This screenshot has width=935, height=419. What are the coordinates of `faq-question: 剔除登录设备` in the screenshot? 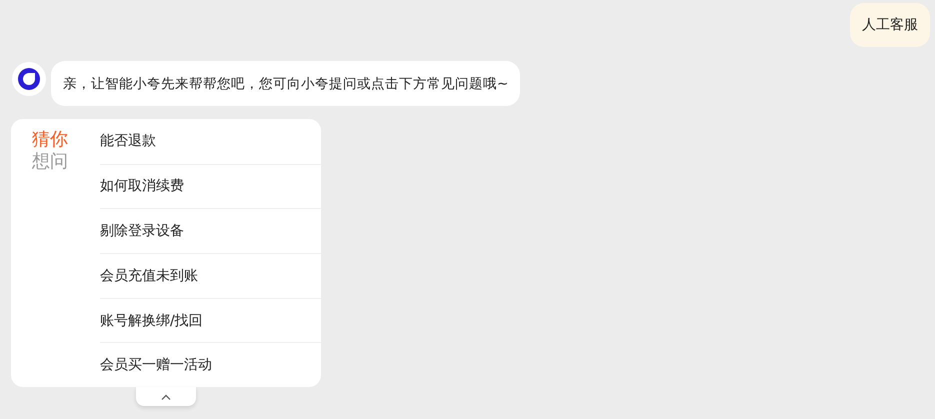 It's located at (210, 230).